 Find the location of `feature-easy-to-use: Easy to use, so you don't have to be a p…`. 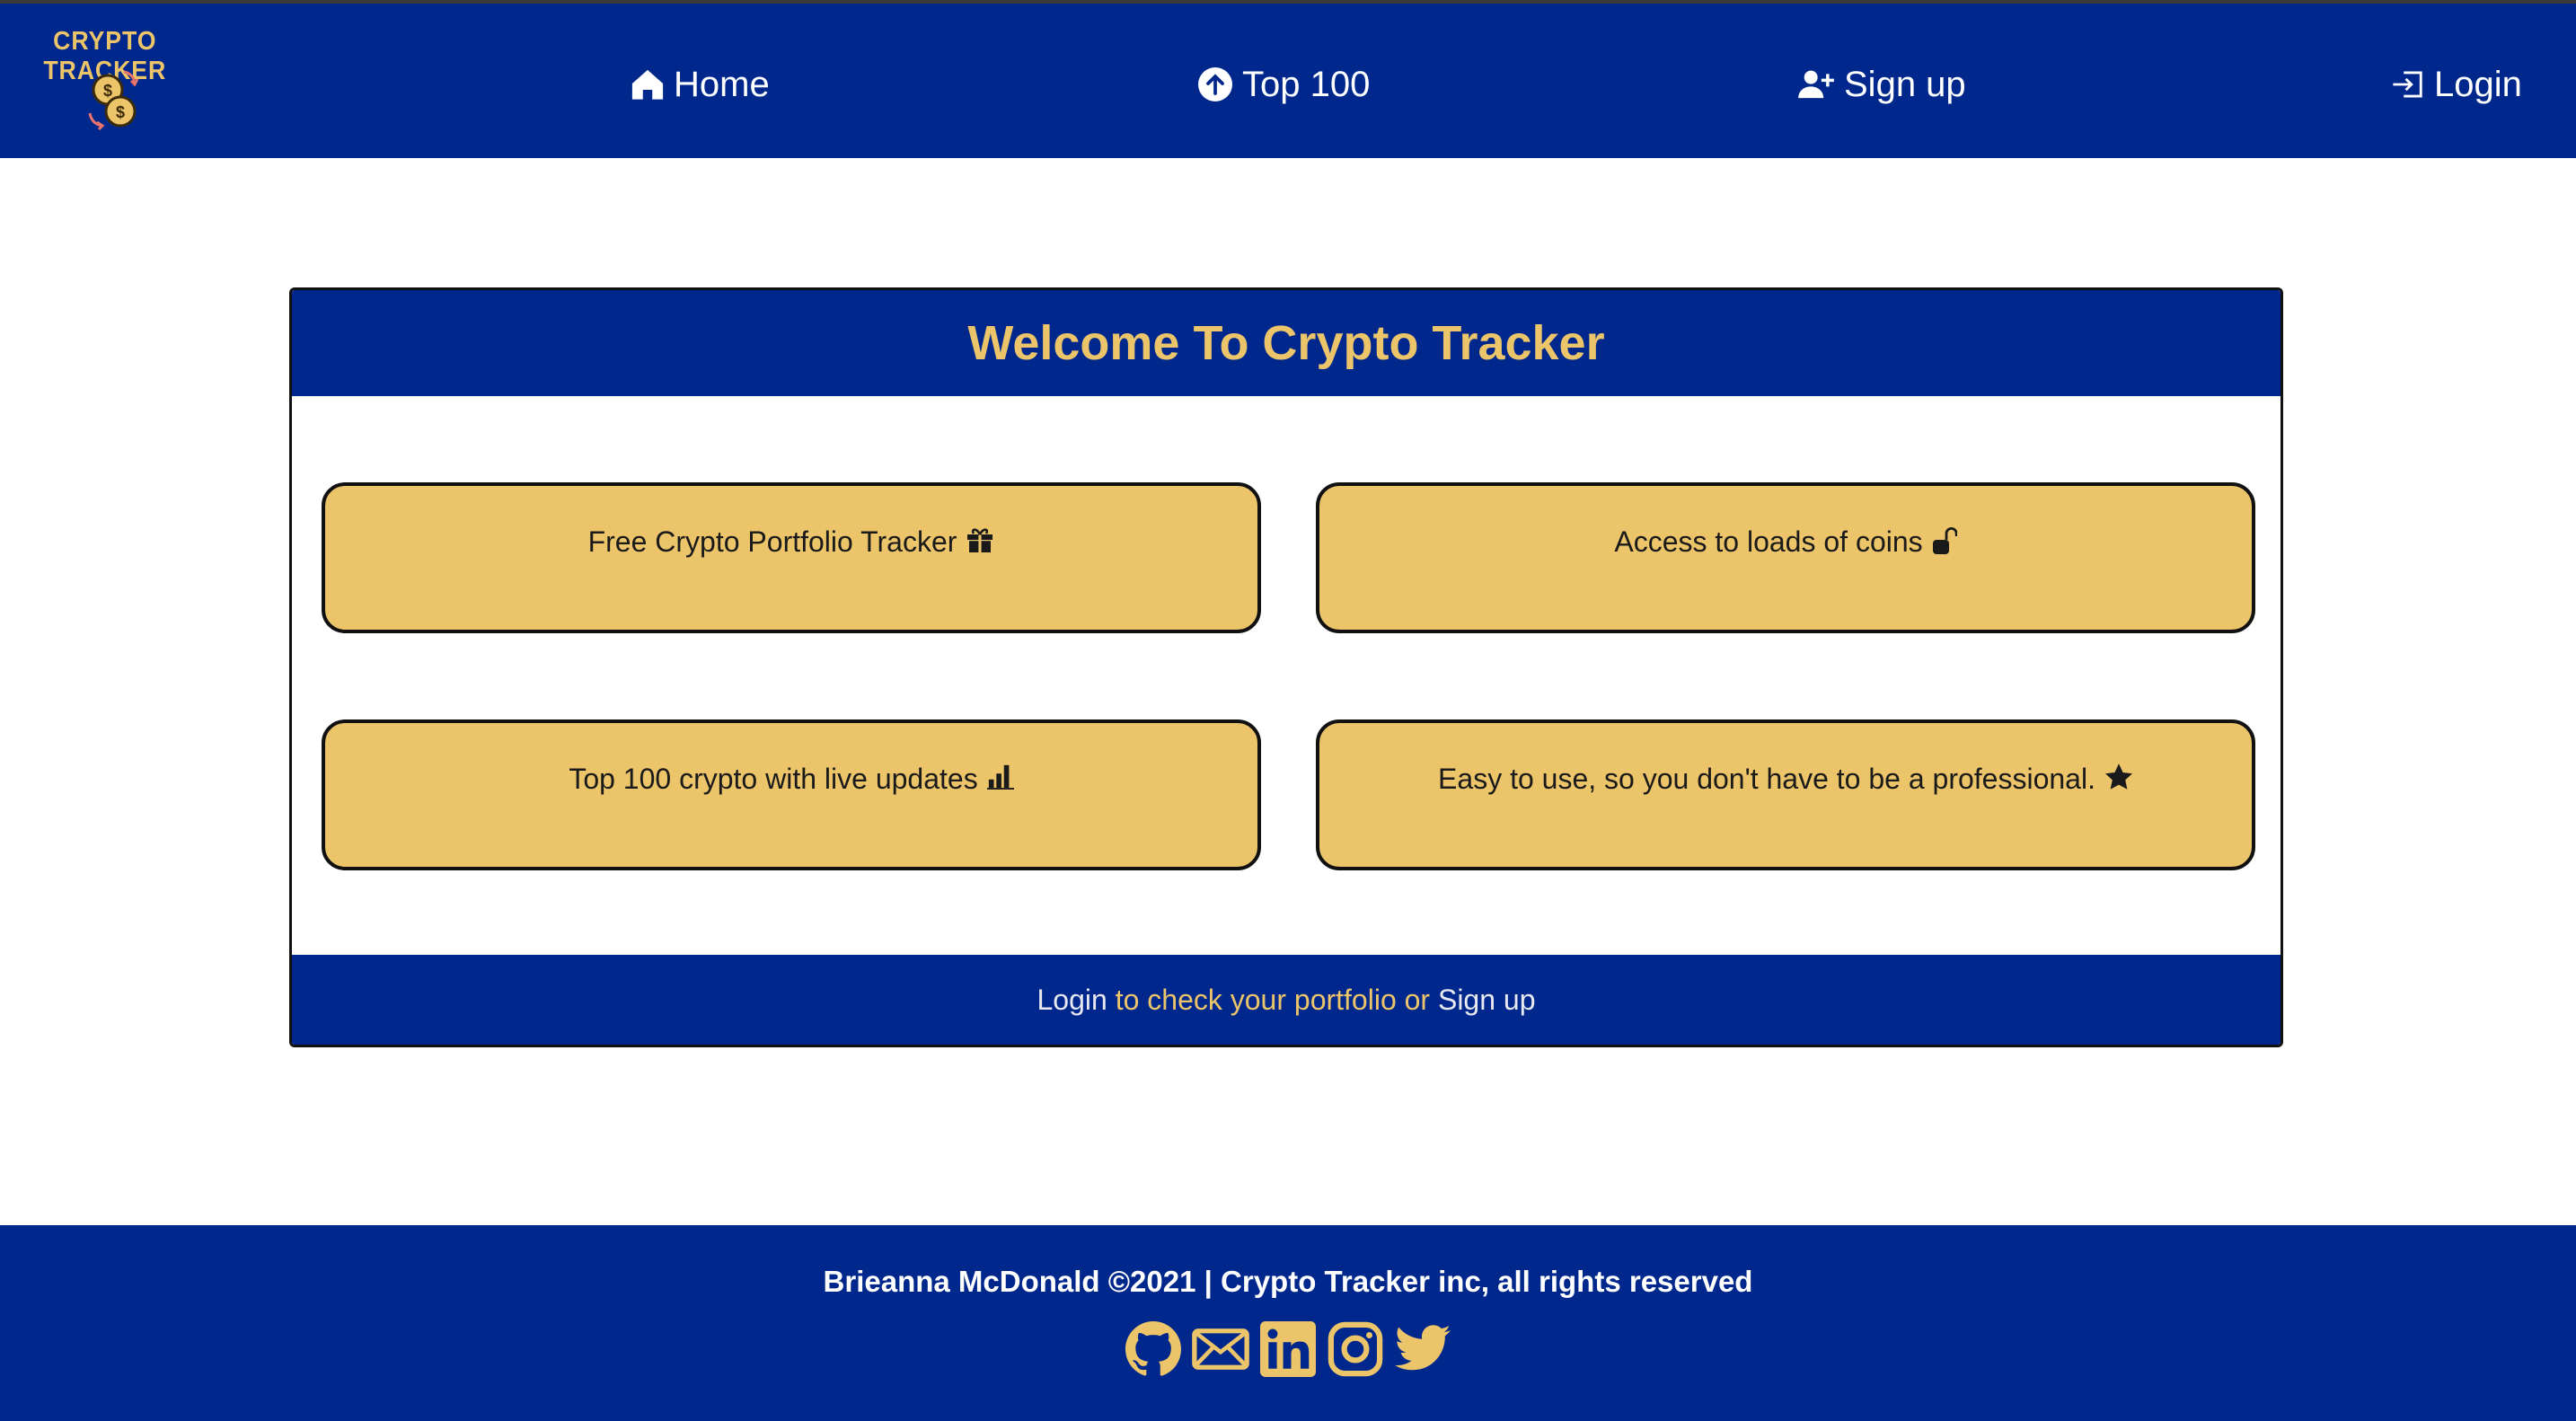

feature-easy-to-use: Easy to use, so you don't have to be a p… is located at coordinates (1785, 794).